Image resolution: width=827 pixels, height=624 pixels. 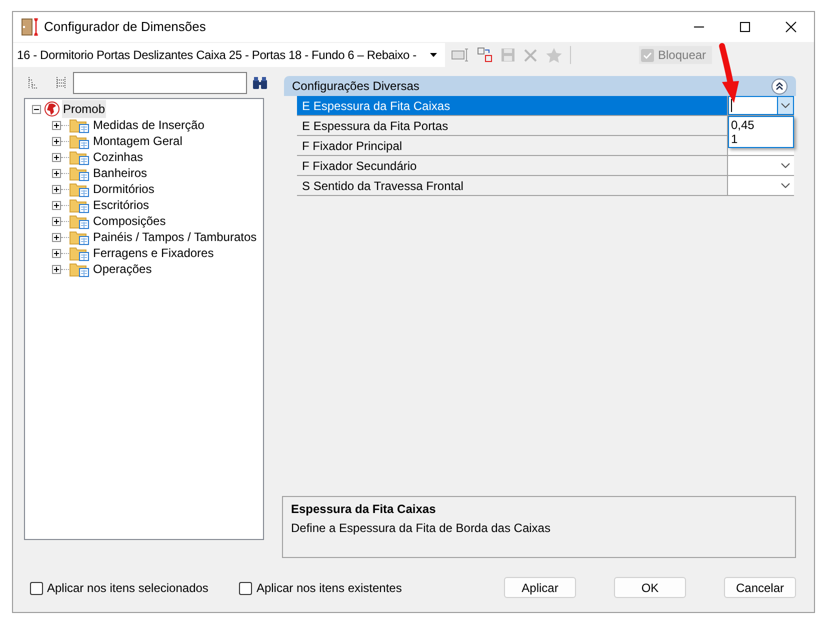 What do you see at coordinates (356, 86) in the screenshot?
I see `category-title: Configurações Diversas` at bounding box center [356, 86].